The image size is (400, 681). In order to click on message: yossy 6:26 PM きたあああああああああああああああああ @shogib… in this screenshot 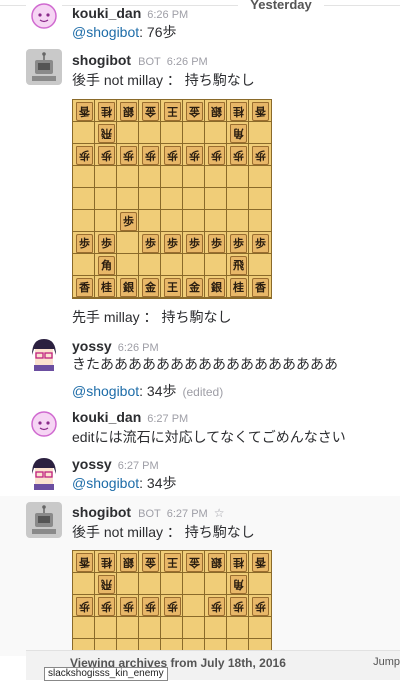, I will do `click(200, 368)`.